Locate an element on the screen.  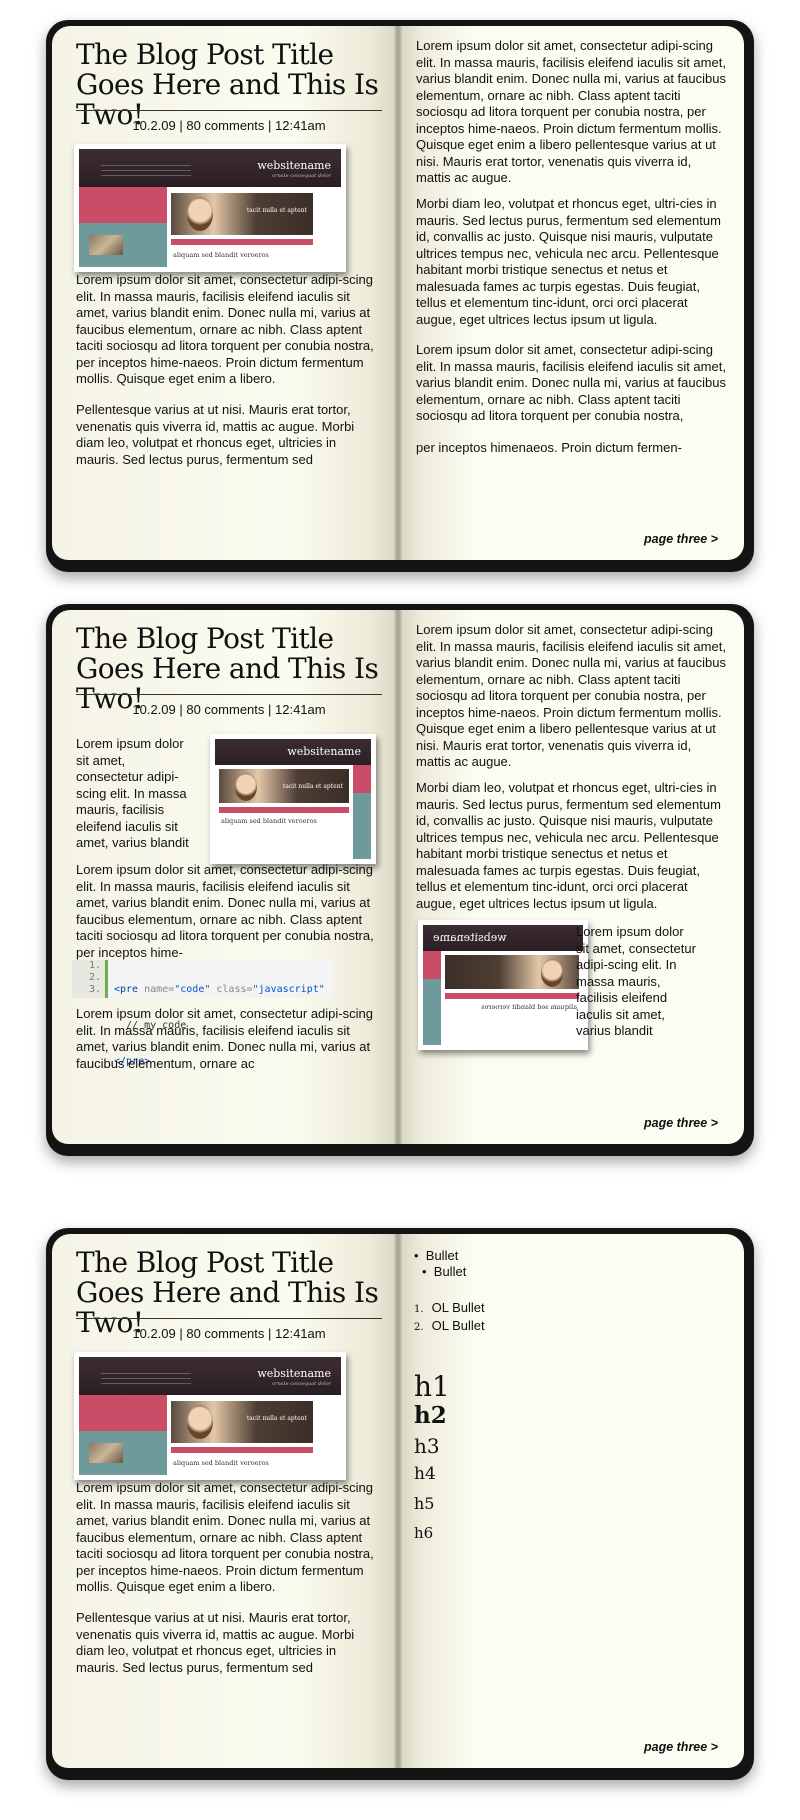
heading-h1-sample: h1 is located at coordinates (432, 1386).